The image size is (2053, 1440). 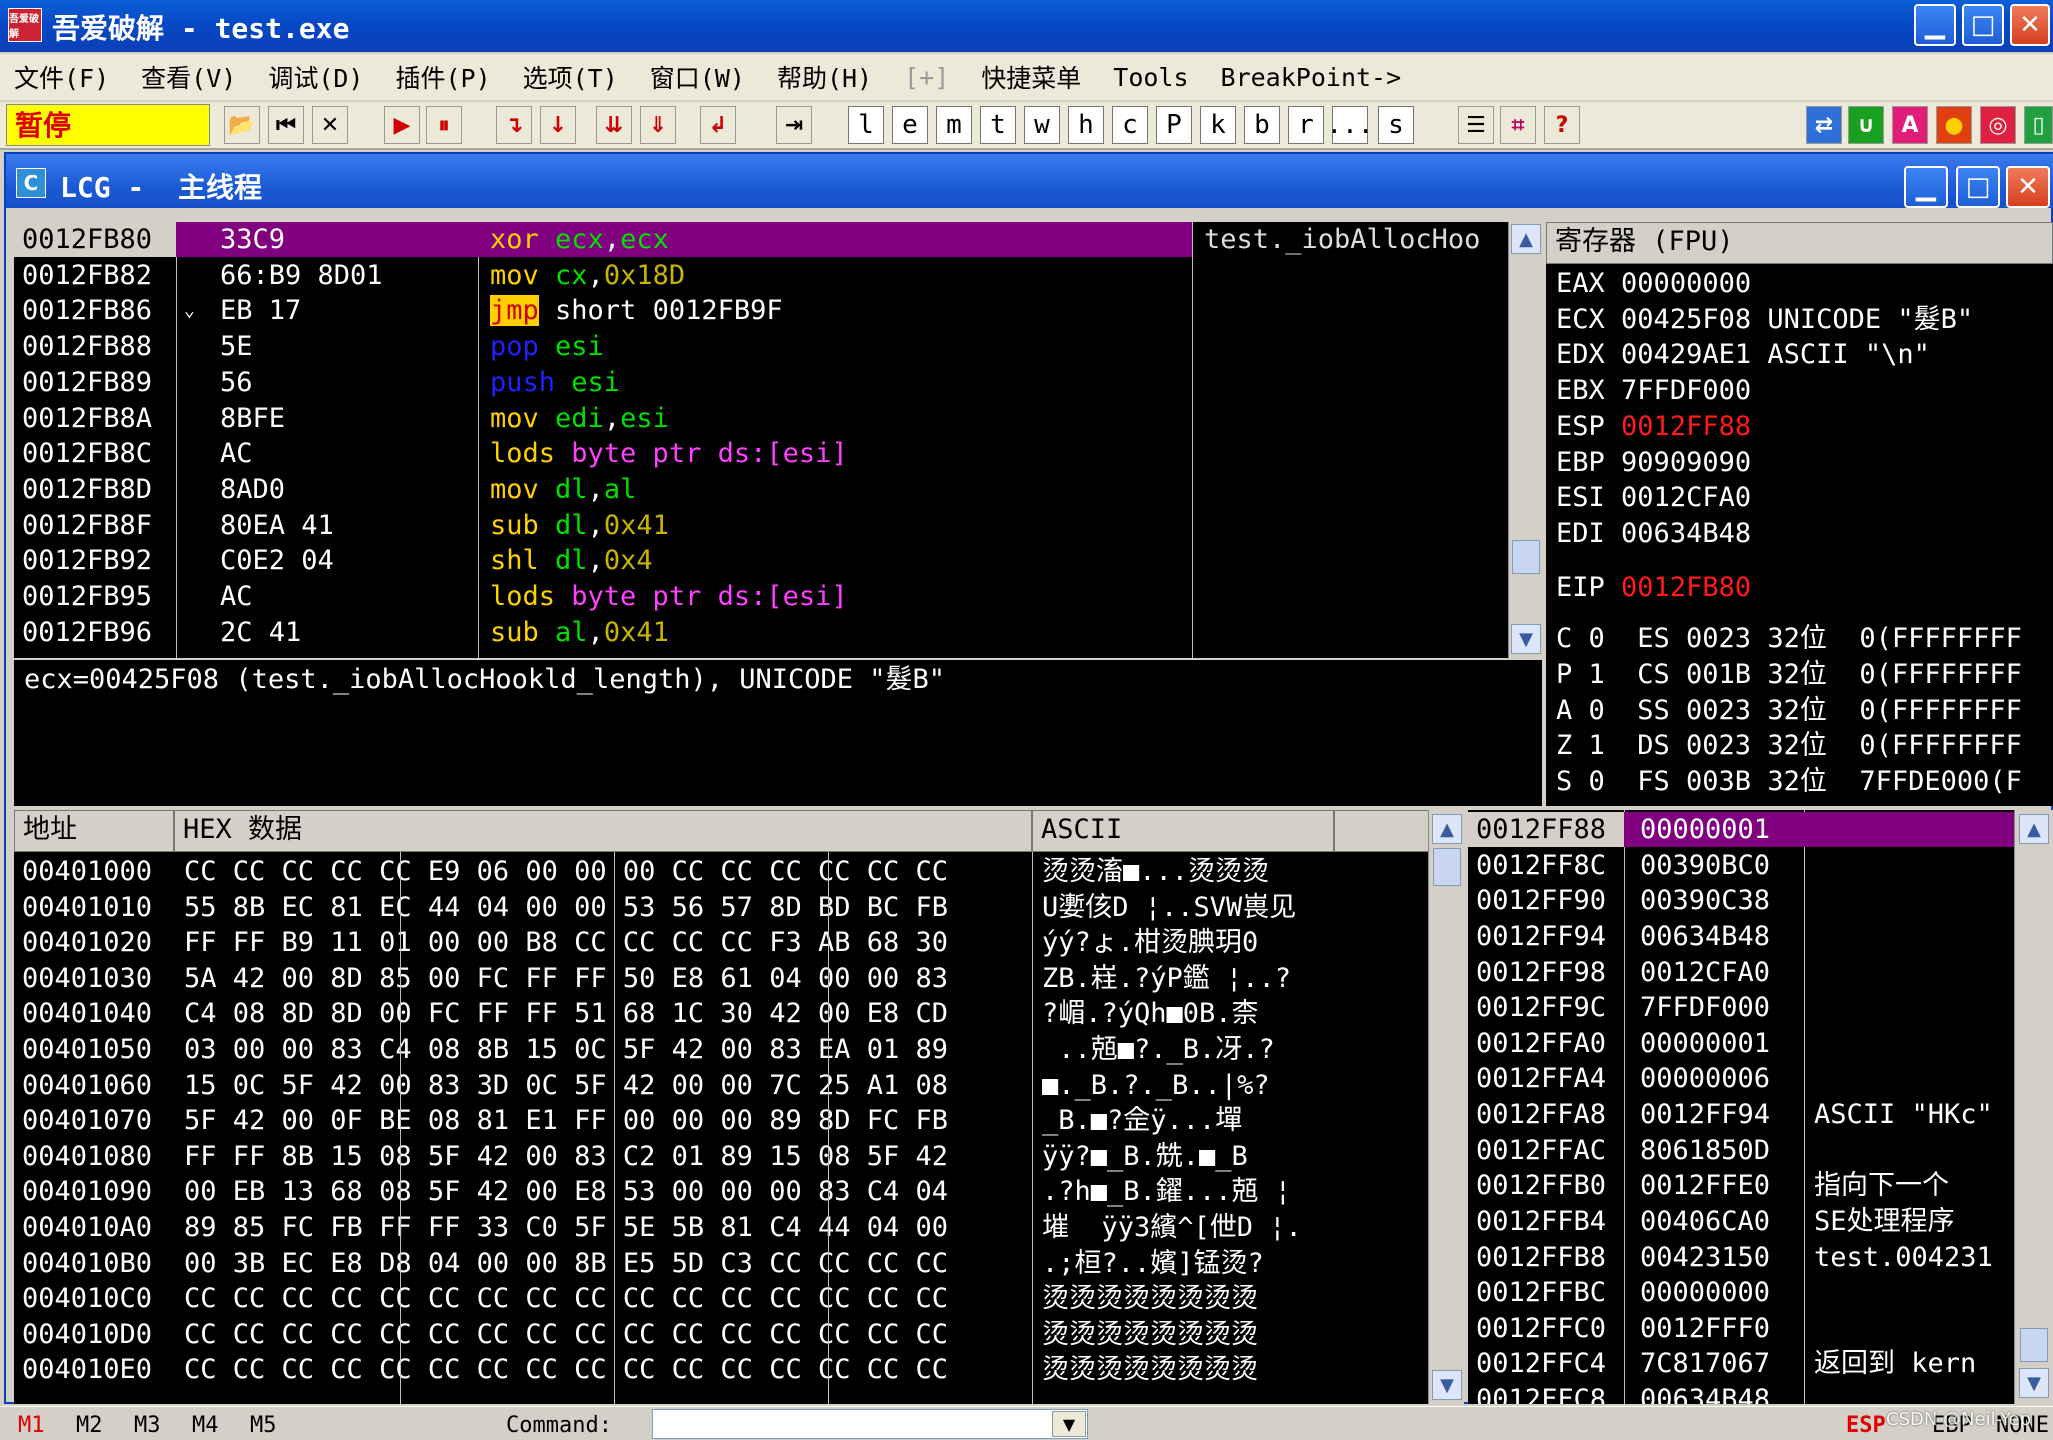 What do you see at coordinates (866, 125) in the screenshot?
I see `view-0-button: l` at bounding box center [866, 125].